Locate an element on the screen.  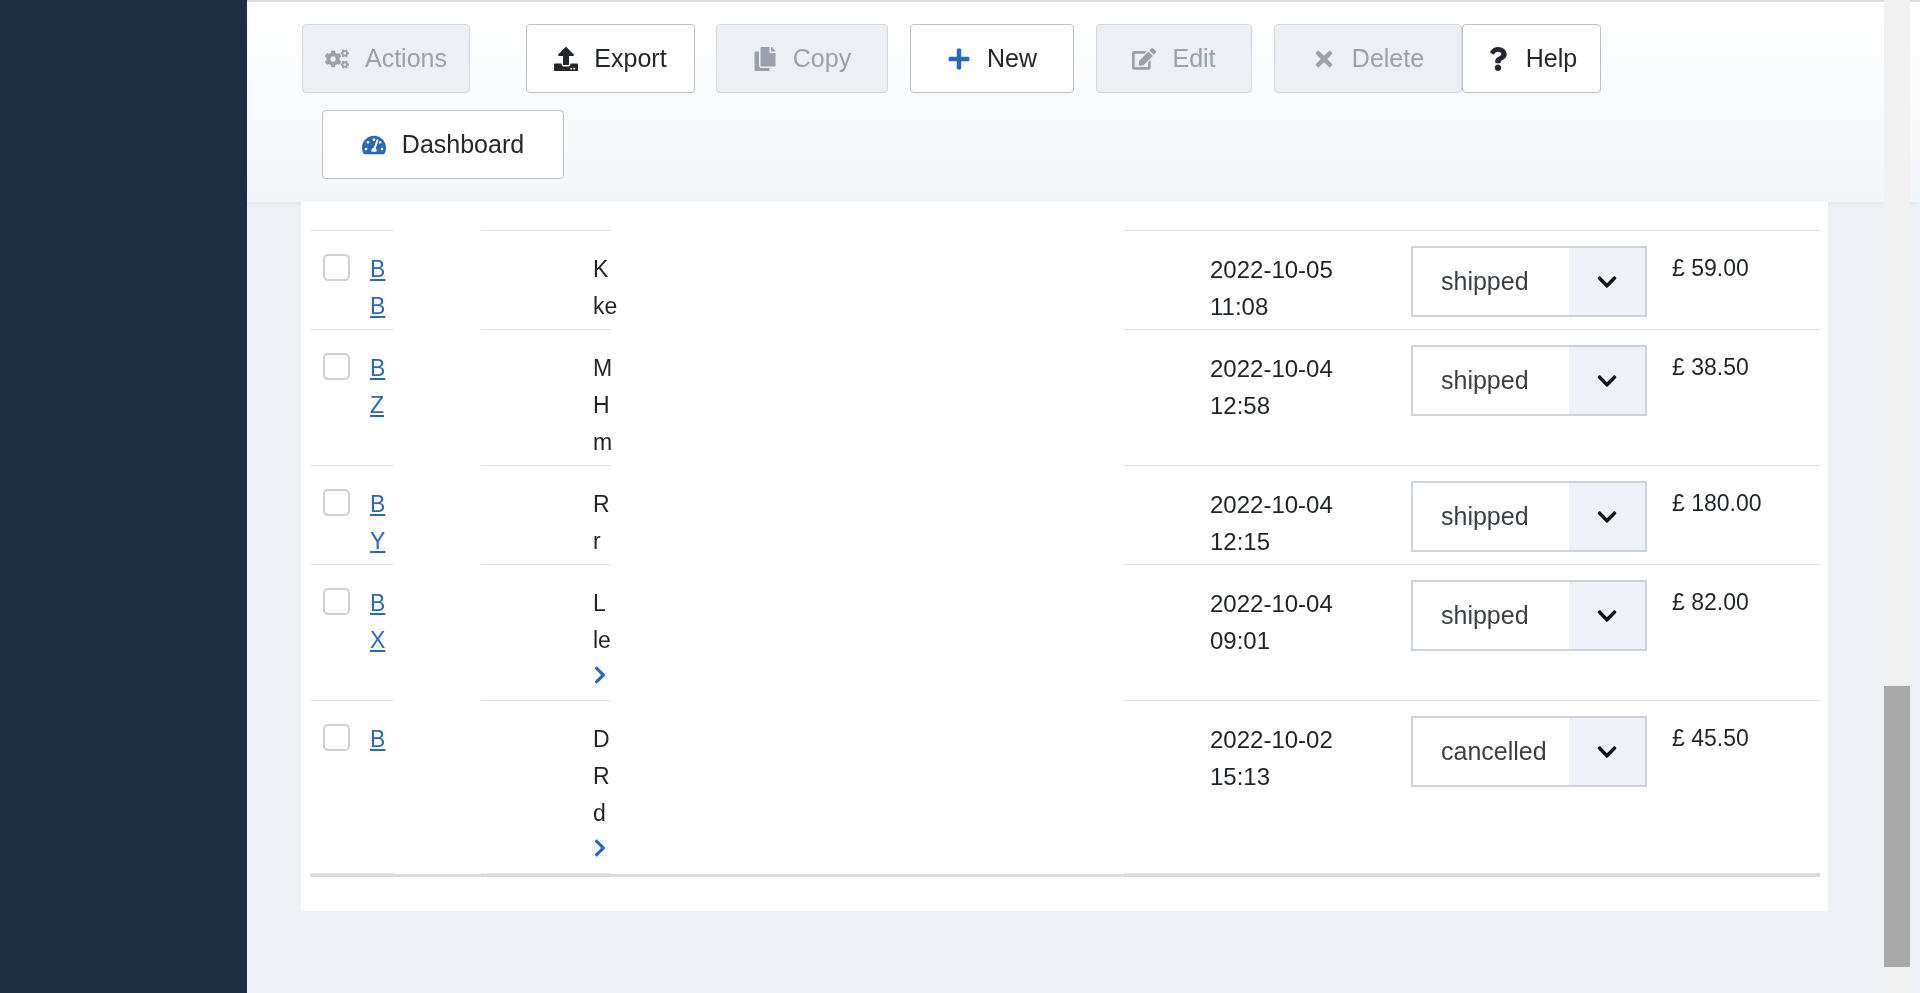
customer-text: le is located at coordinates (602, 640).